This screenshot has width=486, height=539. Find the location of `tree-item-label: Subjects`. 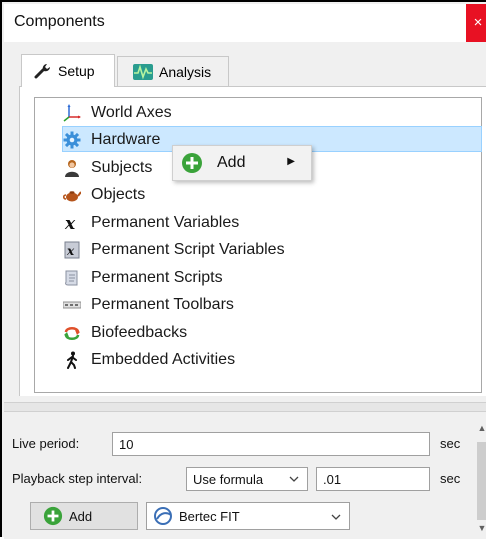

tree-item-label: Subjects is located at coordinates (122, 167).